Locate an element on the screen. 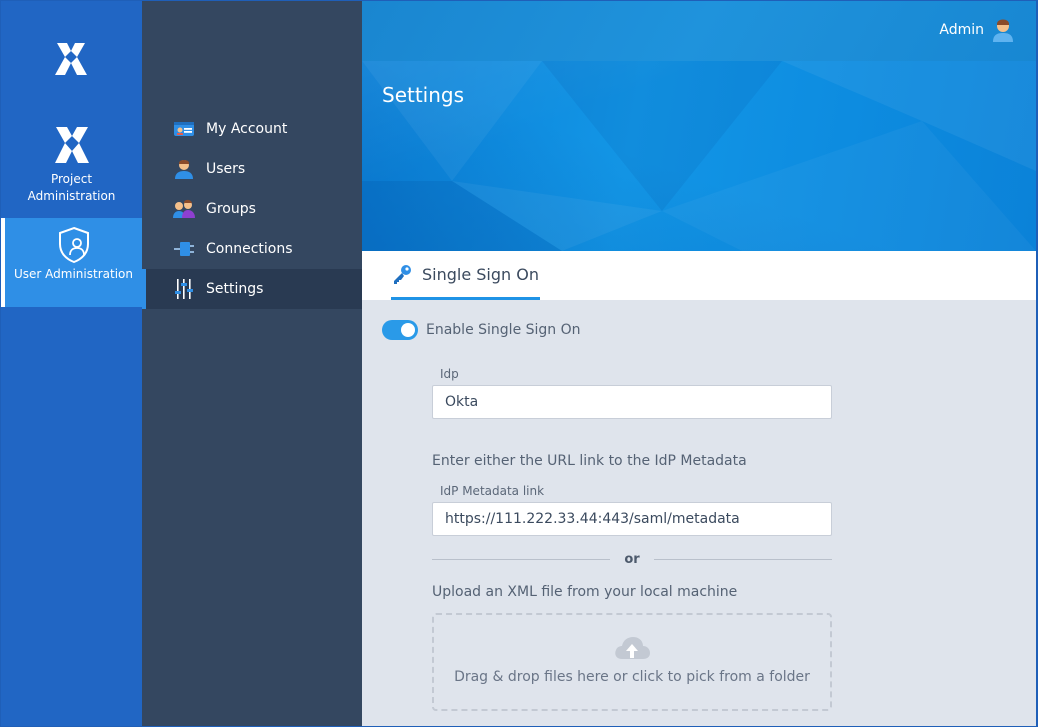  rail-project-label-1: Project is located at coordinates (71, 179).